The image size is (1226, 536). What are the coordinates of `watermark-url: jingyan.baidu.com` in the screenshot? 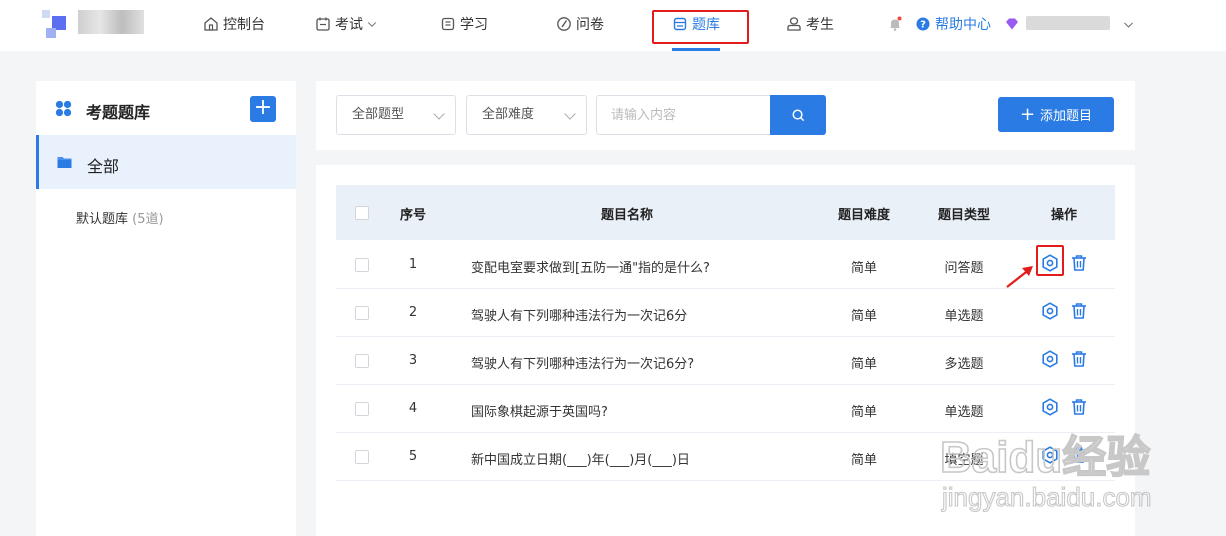 It's located at (1046, 497).